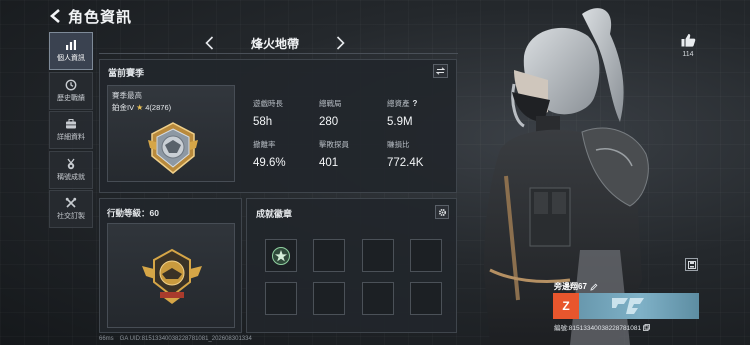 This screenshot has height=345, width=750. I want to click on level-card, so click(171, 275).